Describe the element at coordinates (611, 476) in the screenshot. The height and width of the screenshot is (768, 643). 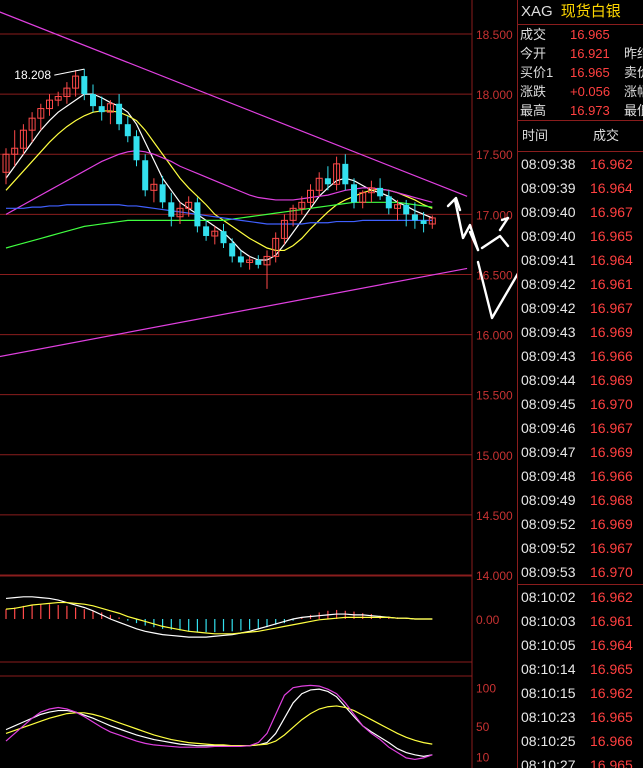
I see `tick-price: 16.966` at that location.